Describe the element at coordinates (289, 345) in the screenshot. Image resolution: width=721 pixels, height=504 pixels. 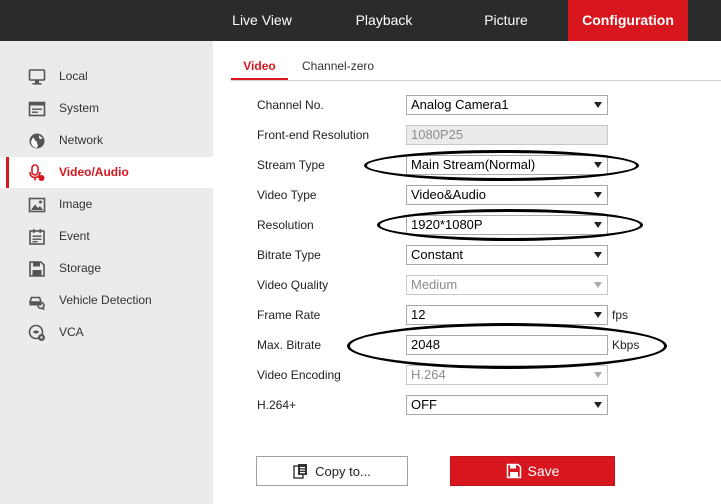
I see `max-bitrate-label: Max. Bitrate` at that location.